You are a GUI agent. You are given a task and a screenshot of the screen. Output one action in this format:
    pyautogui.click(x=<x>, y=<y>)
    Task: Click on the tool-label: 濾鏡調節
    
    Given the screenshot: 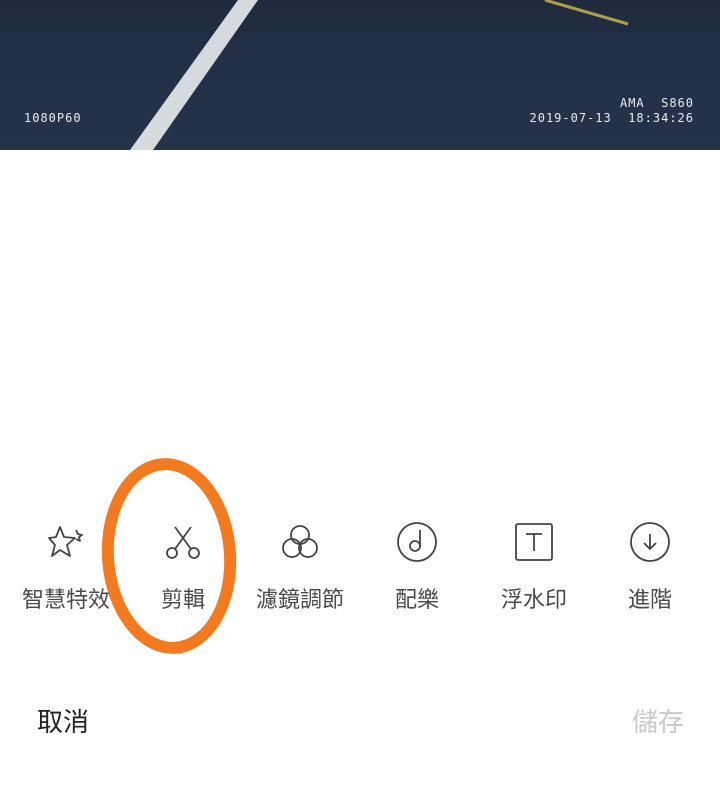 What is the action you would take?
    pyautogui.click(x=299, y=600)
    